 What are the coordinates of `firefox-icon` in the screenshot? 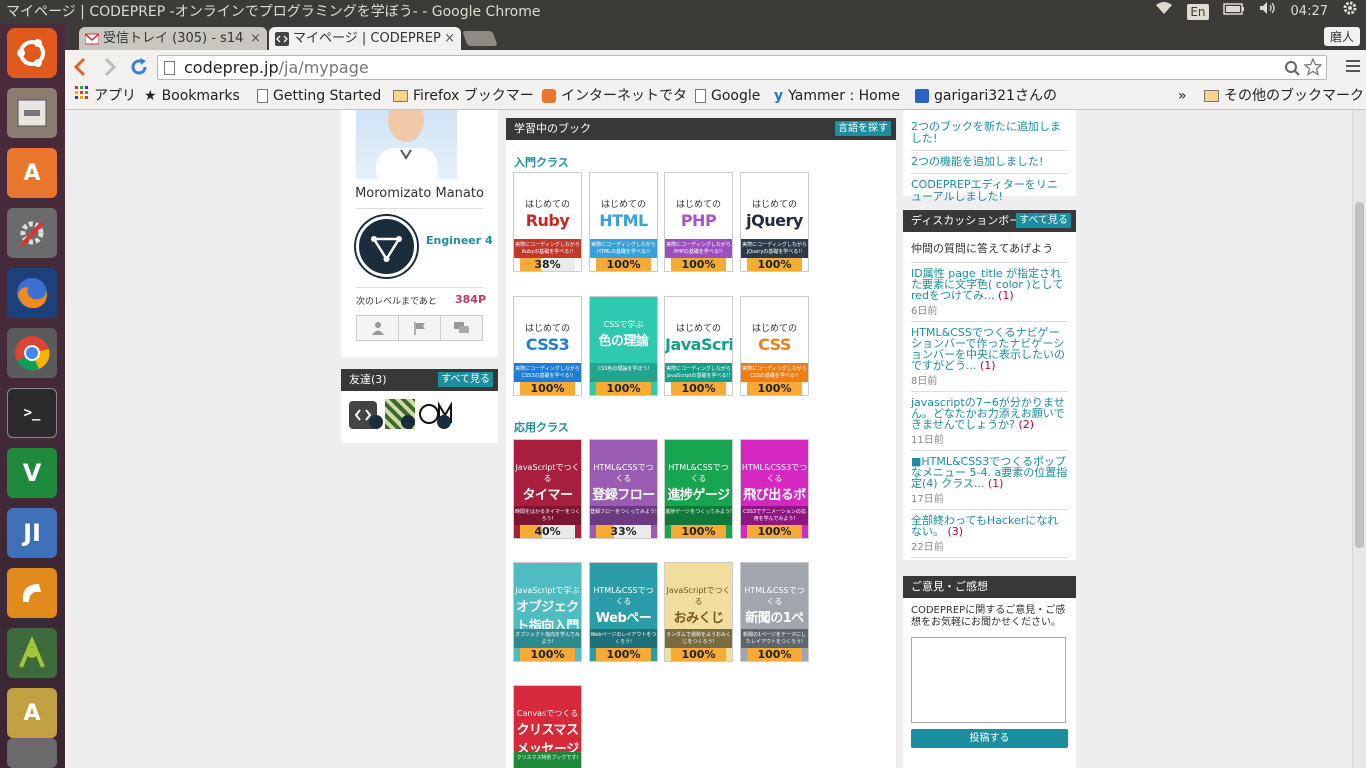 It's located at (32, 293).